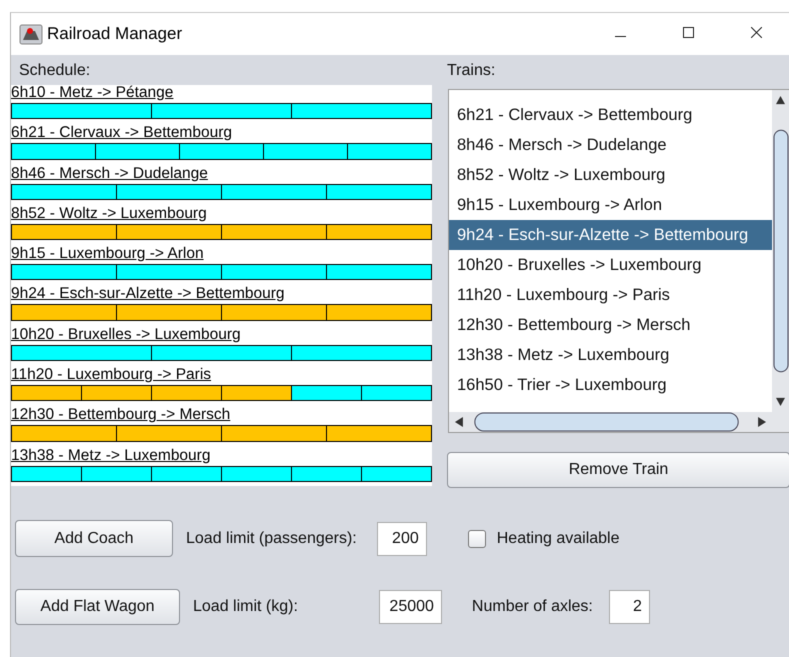 The height and width of the screenshot is (657, 789). Describe the element at coordinates (126, 334) in the screenshot. I see `train-name: 10h20 - Bruxelles -> Luxembourg` at that location.